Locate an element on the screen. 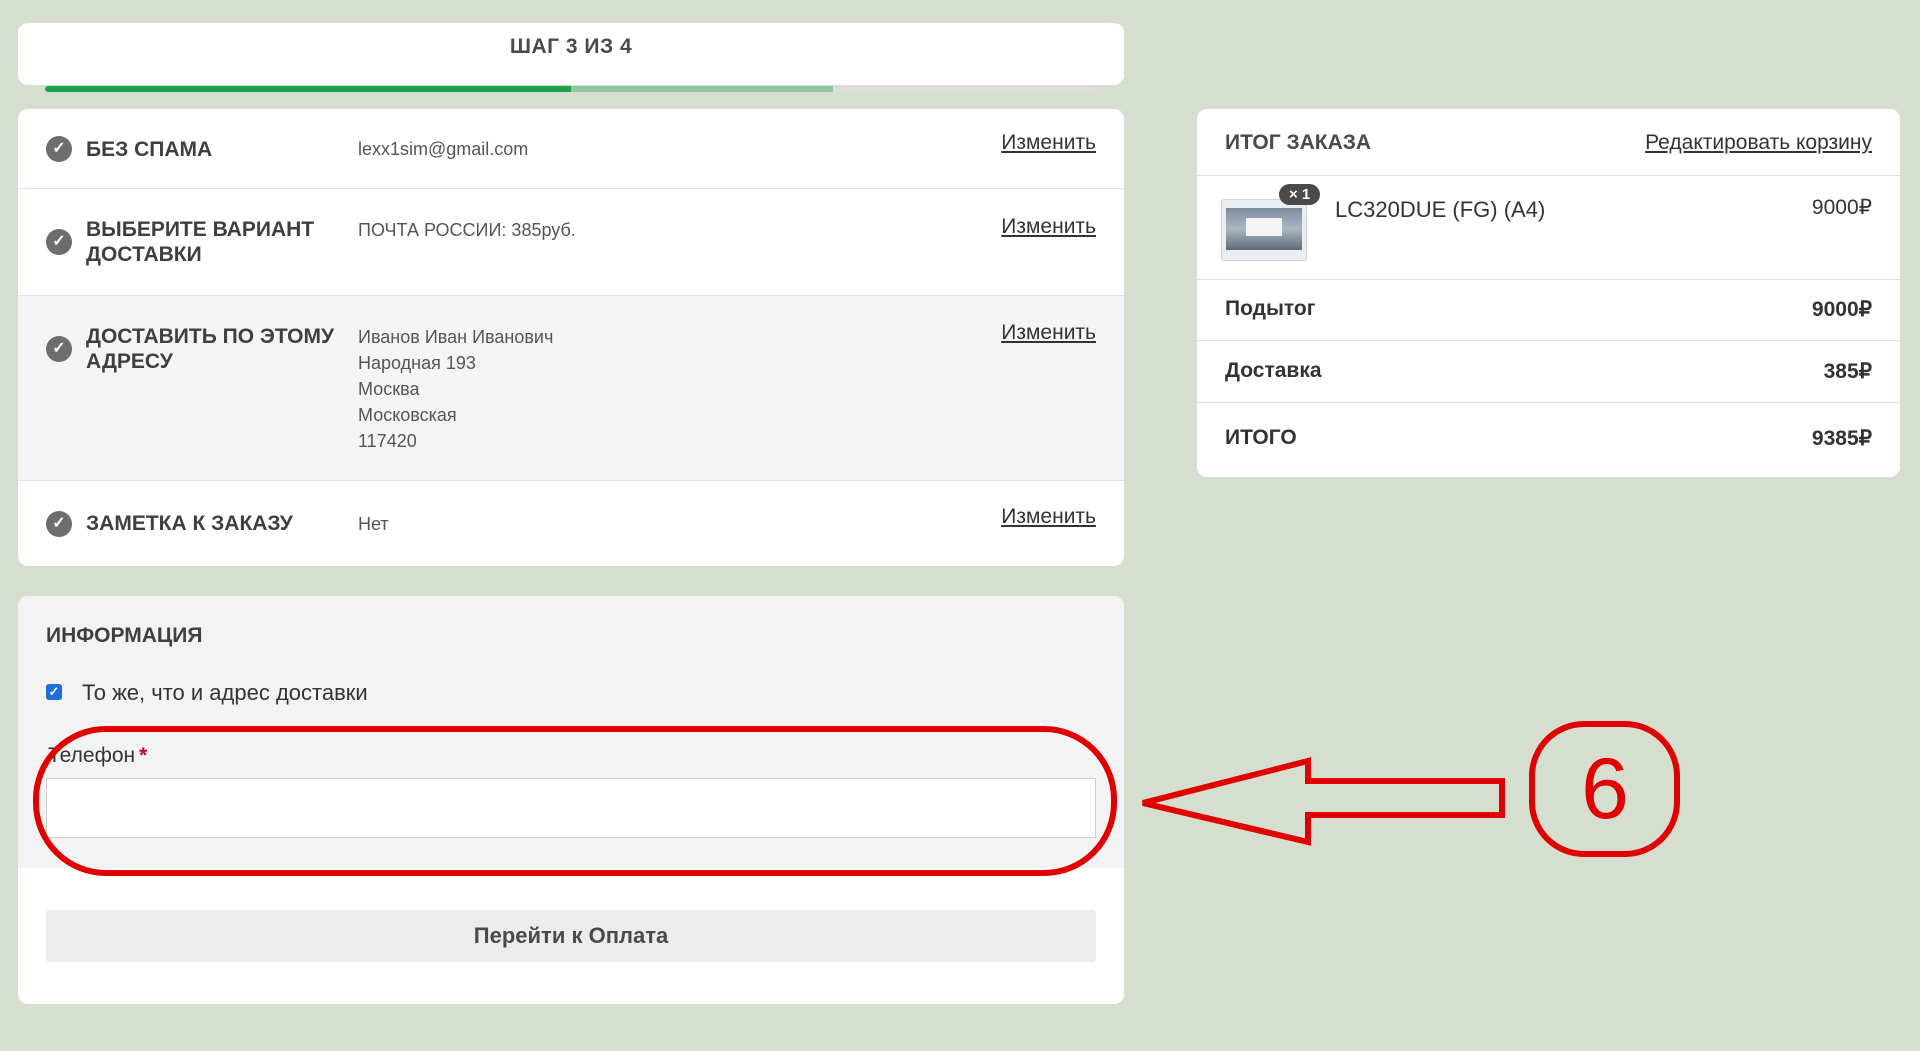 The height and width of the screenshot is (1051, 1920). total-value: 9385₽ is located at coordinates (1841, 438).